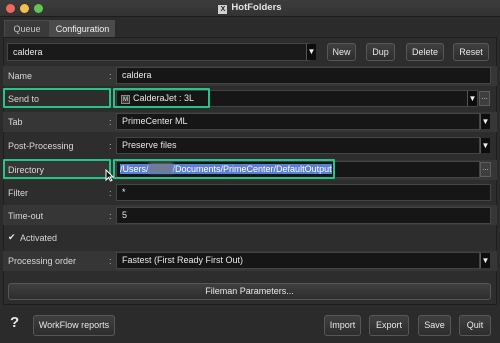 Image resolution: width=500 pixels, height=343 pixels. I want to click on activated-label: Activated, so click(39, 238).